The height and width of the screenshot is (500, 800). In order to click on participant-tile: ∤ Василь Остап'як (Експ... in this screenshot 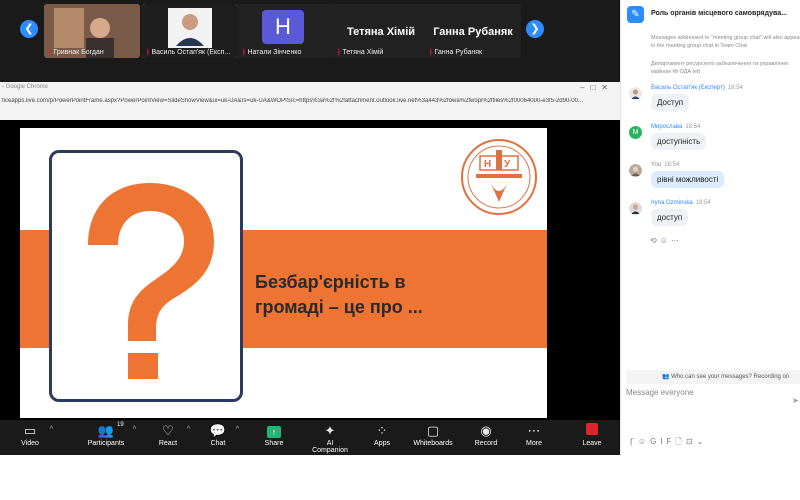, I will do `click(190, 31)`.